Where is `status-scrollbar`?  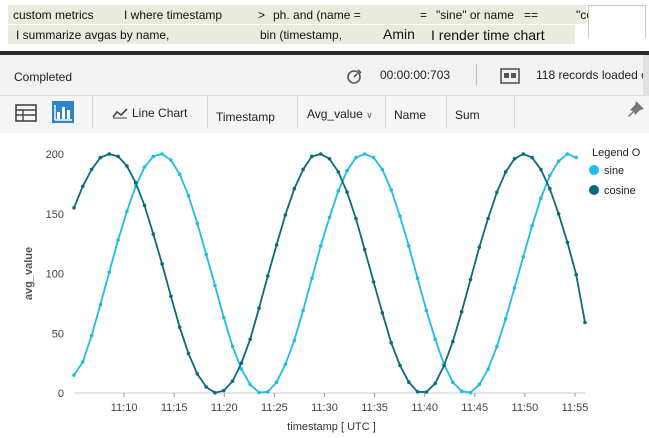 status-scrollbar is located at coordinates (646, 75).